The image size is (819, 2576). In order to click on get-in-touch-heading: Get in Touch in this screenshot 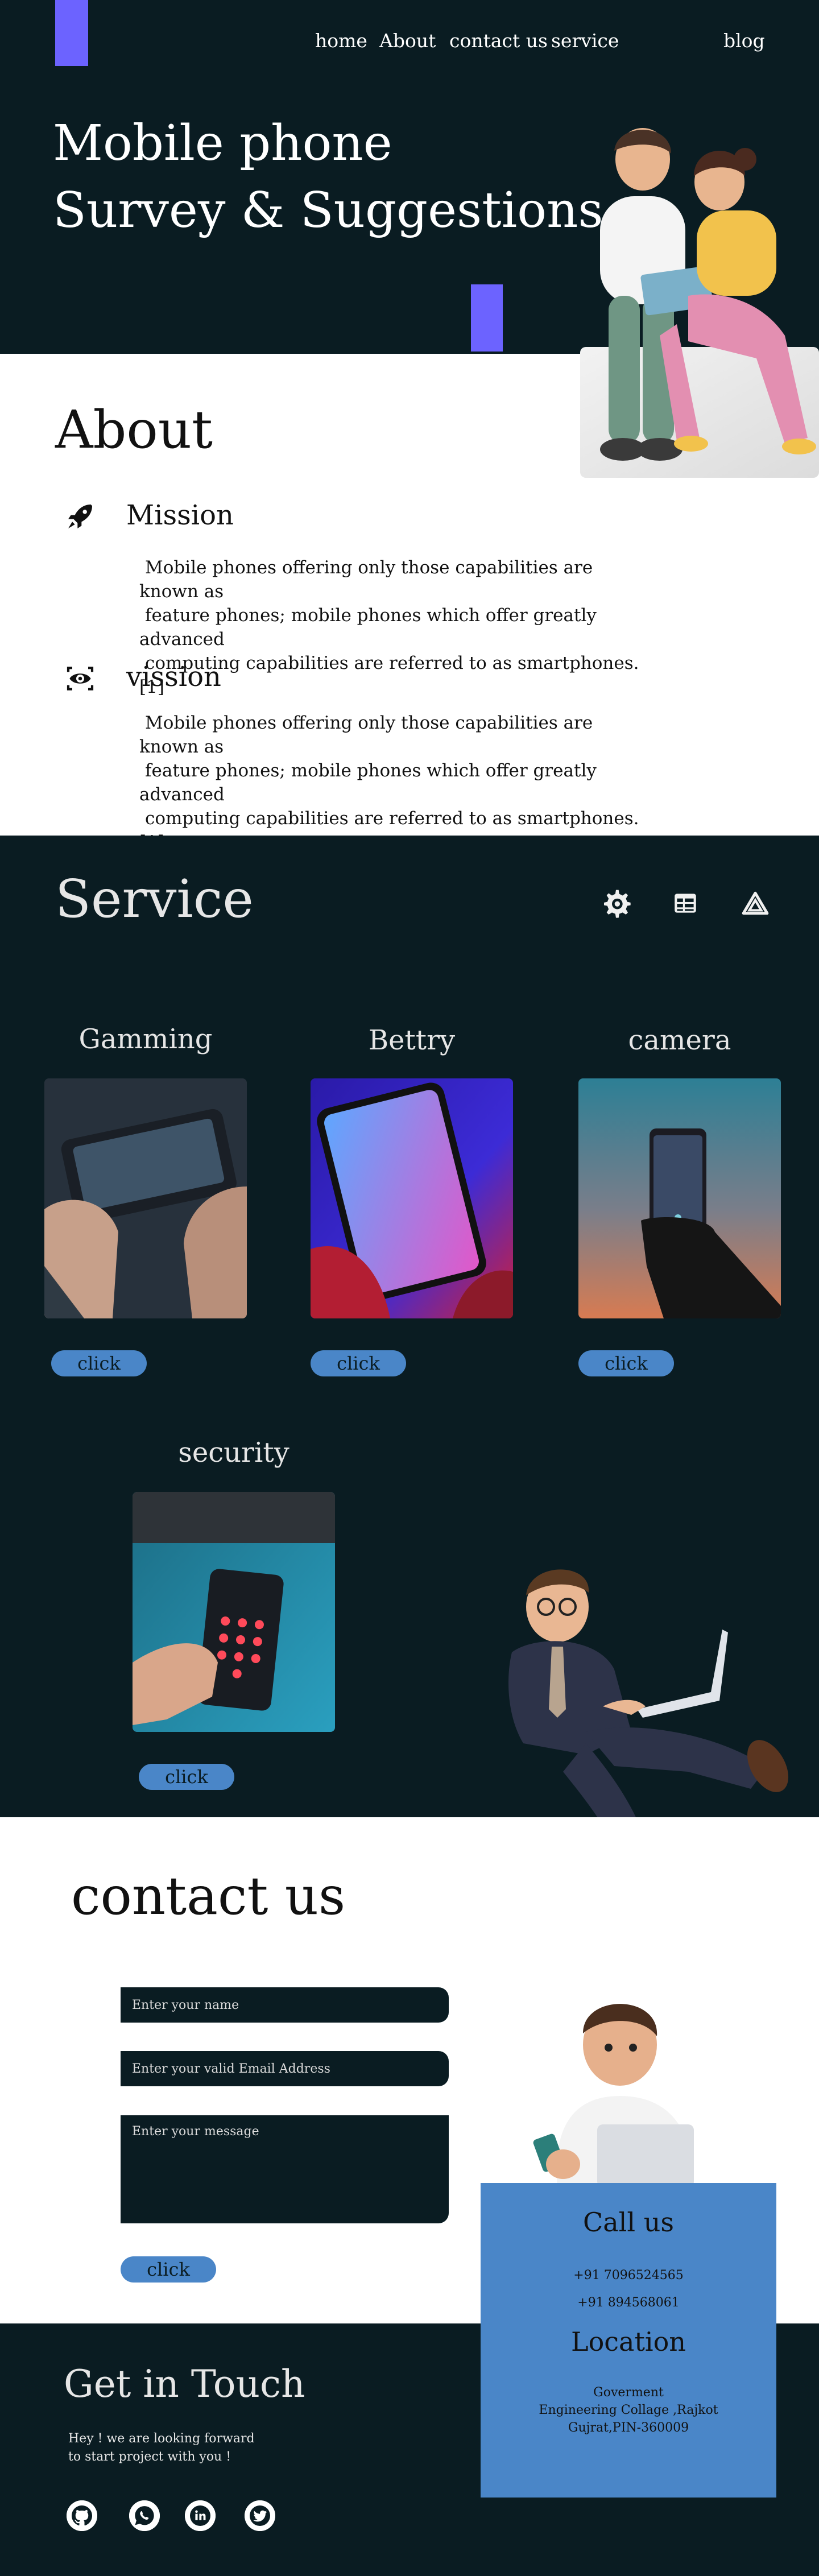, I will do `click(184, 2384)`.